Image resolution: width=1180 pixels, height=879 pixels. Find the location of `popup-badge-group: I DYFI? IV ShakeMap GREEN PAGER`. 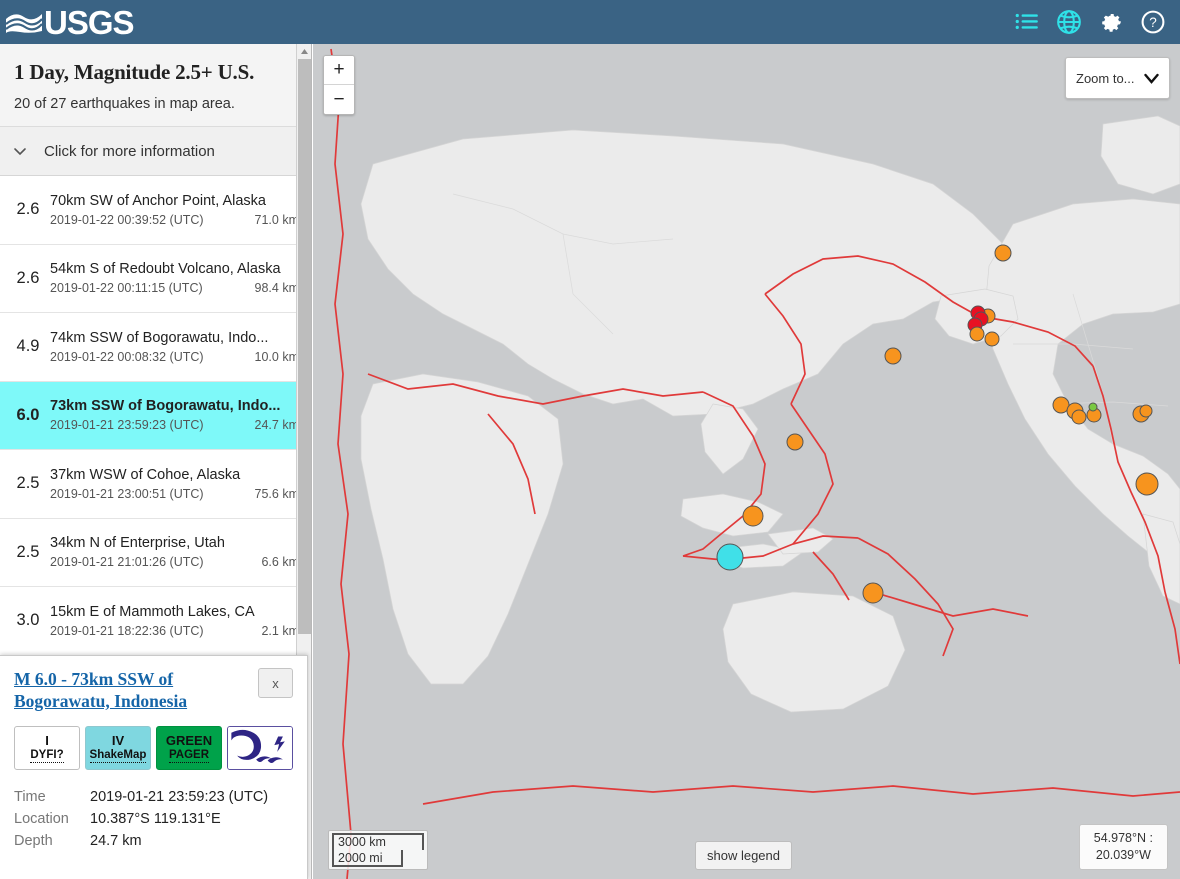

popup-badge-group: I DYFI? IV ShakeMap GREEN PAGER is located at coordinates (153, 748).